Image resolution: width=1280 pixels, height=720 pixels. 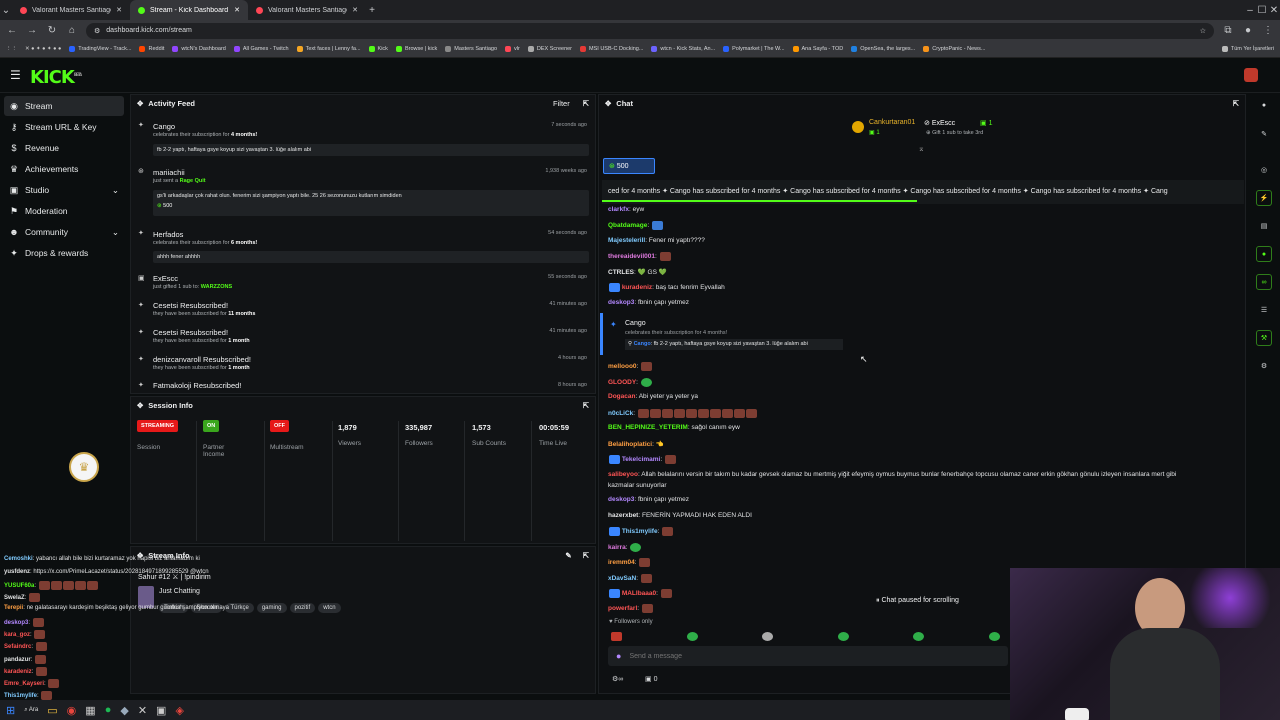 I want to click on info-icon: ●, so click(x=1264, y=105).